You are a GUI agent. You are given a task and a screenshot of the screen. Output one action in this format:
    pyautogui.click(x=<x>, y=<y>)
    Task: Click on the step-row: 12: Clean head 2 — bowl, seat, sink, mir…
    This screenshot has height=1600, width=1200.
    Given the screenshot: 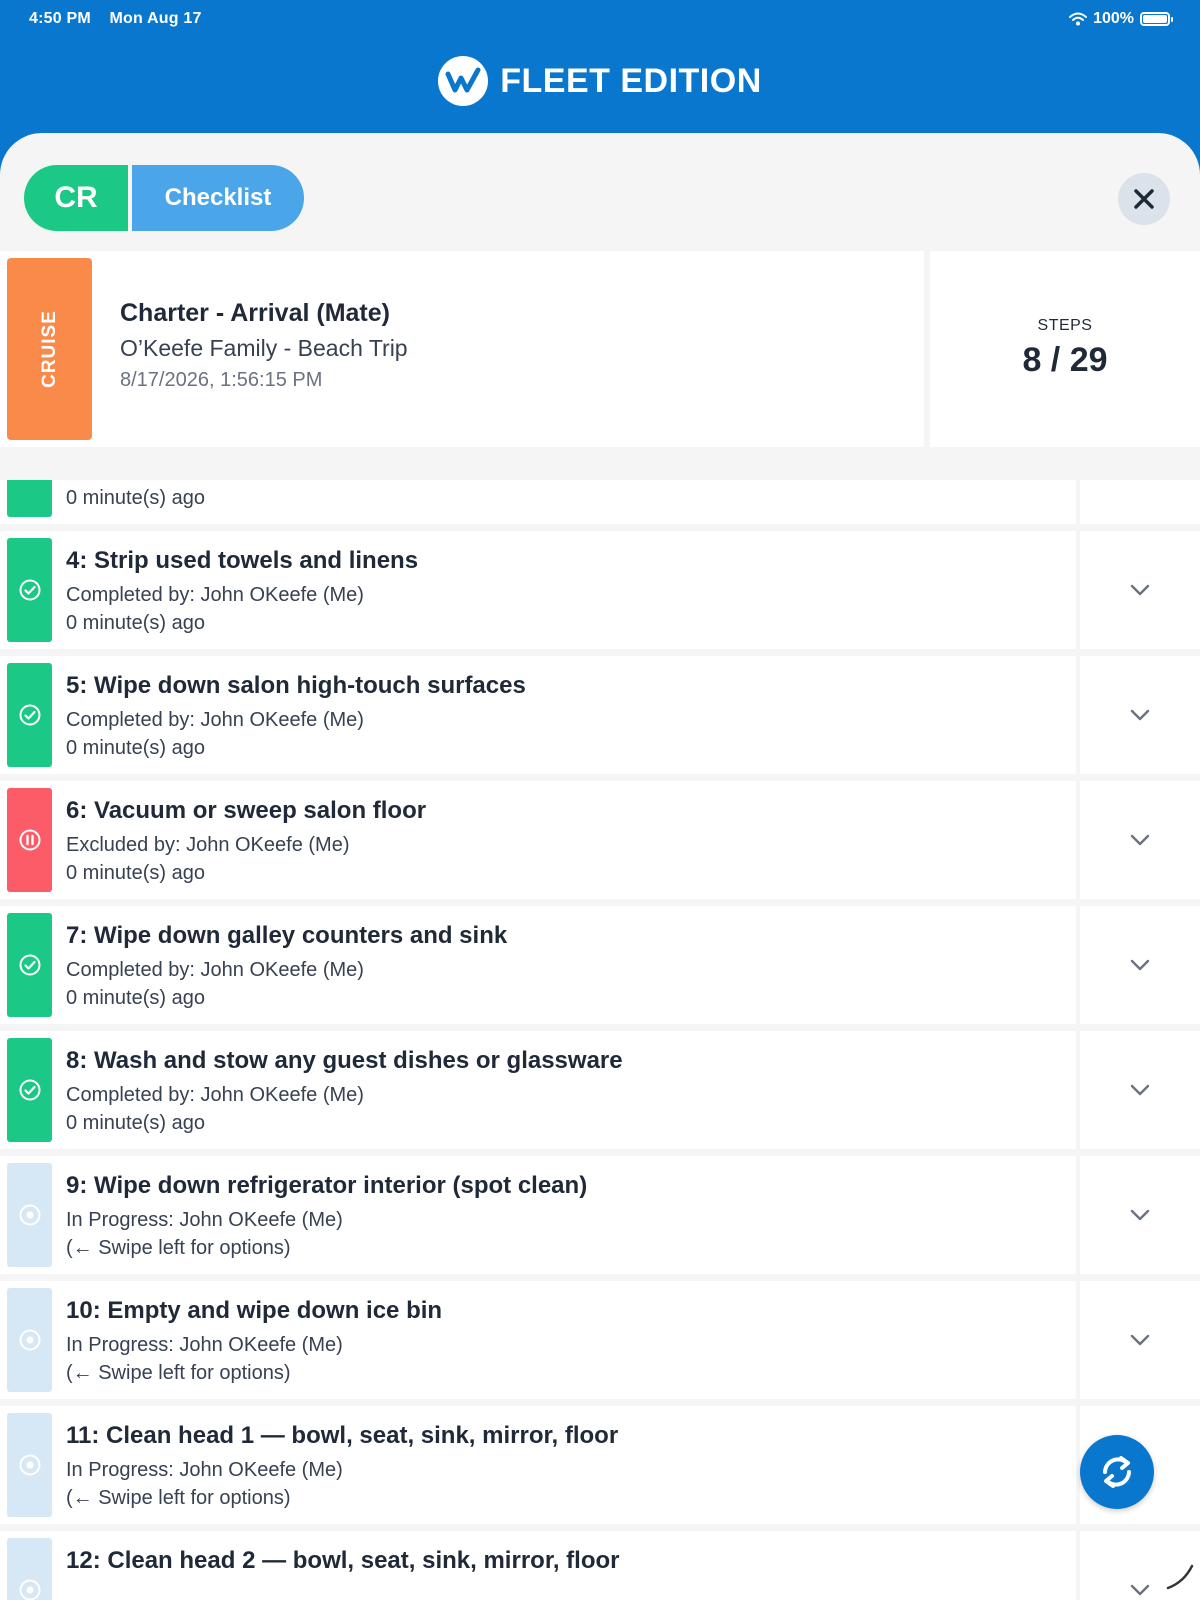 What is the action you would take?
    pyautogui.click(x=600, y=1565)
    